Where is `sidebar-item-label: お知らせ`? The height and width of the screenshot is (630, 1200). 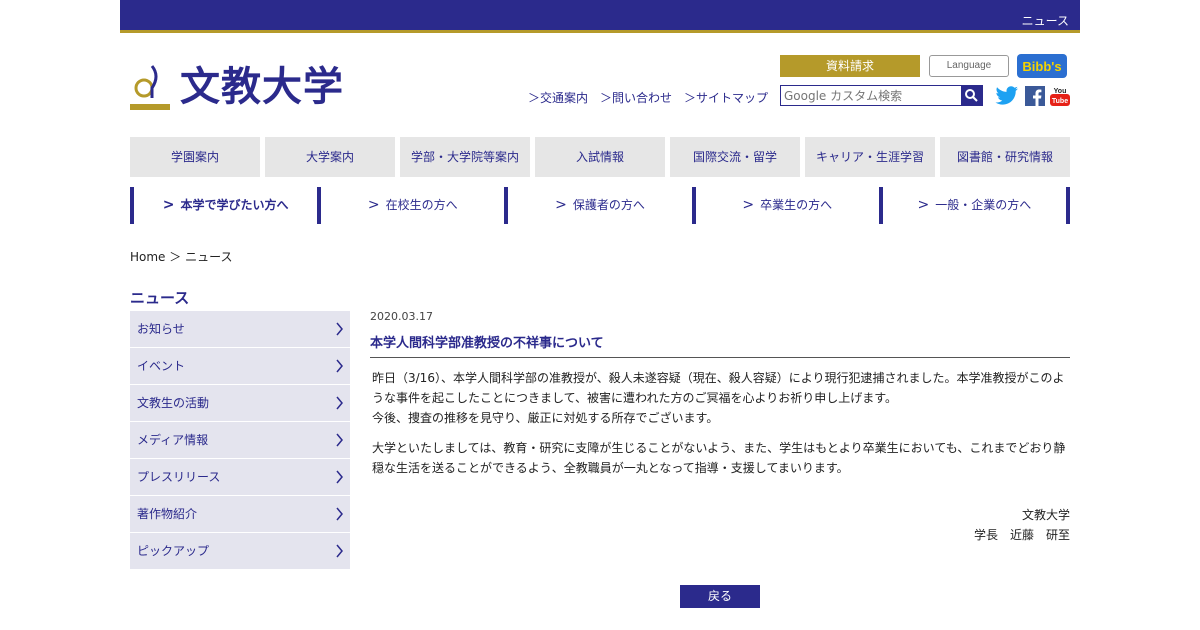
sidebar-item-label: お知らせ is located at coordinates (161, 329).